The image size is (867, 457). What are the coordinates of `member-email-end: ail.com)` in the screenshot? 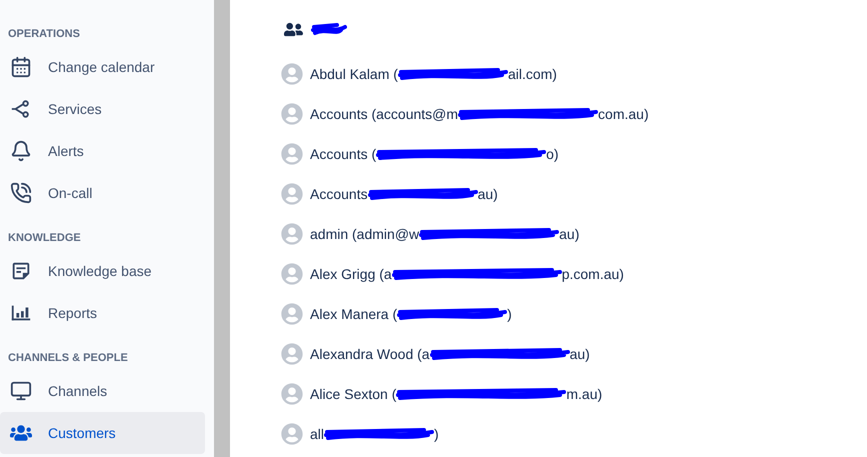 It's located at (532, 74).